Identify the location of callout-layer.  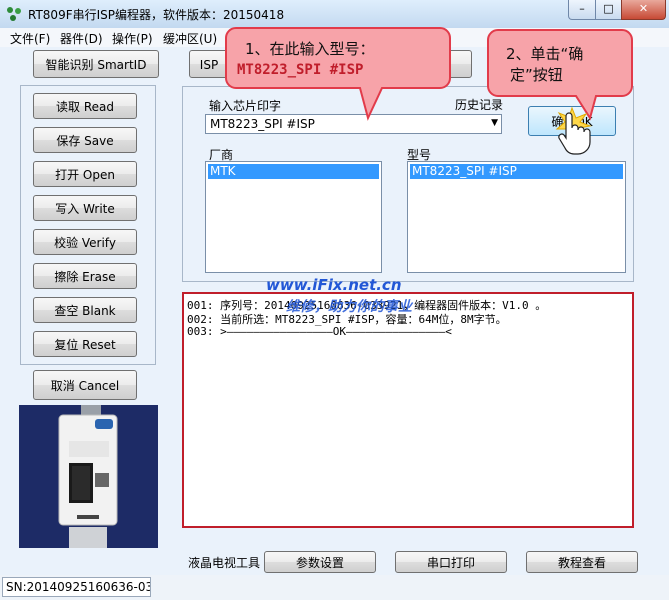
(429, 91).